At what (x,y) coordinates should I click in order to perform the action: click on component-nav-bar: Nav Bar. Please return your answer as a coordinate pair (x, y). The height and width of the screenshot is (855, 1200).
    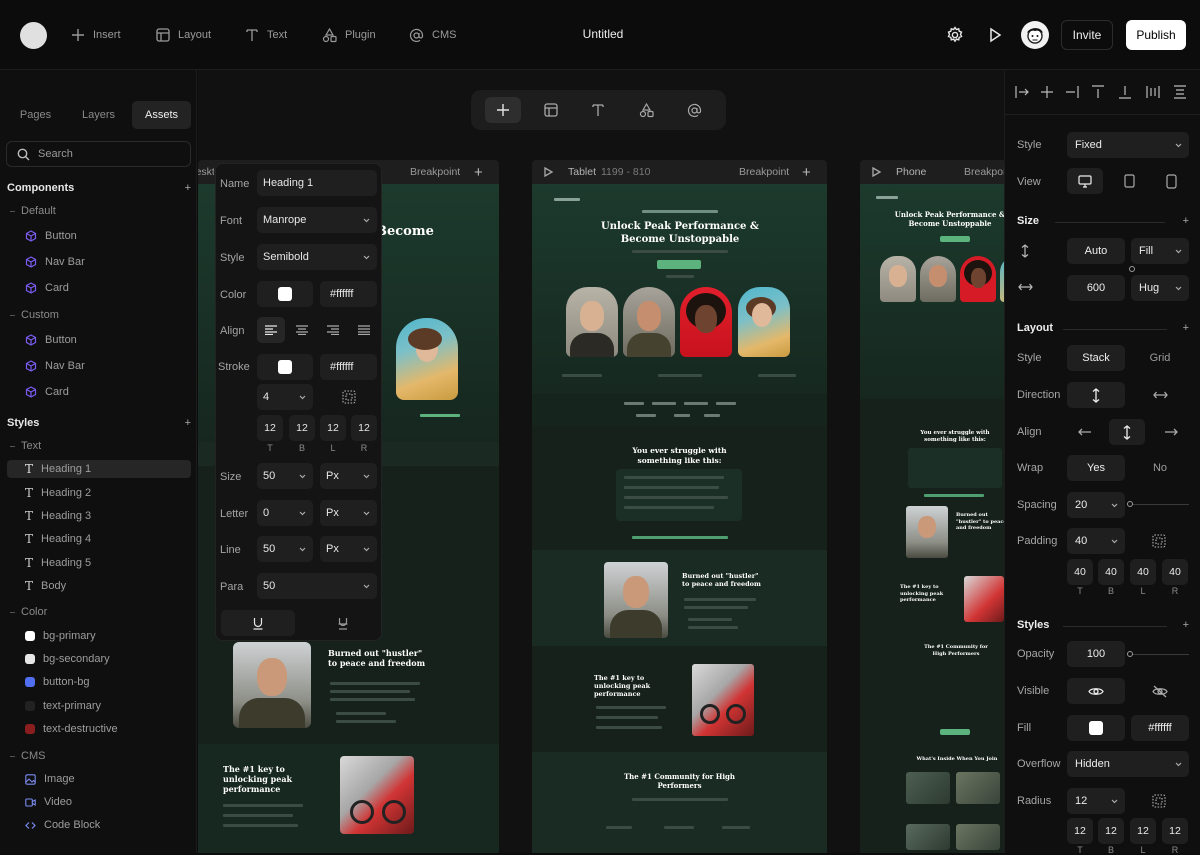
    Looking at the image, I should click on (55, 262).